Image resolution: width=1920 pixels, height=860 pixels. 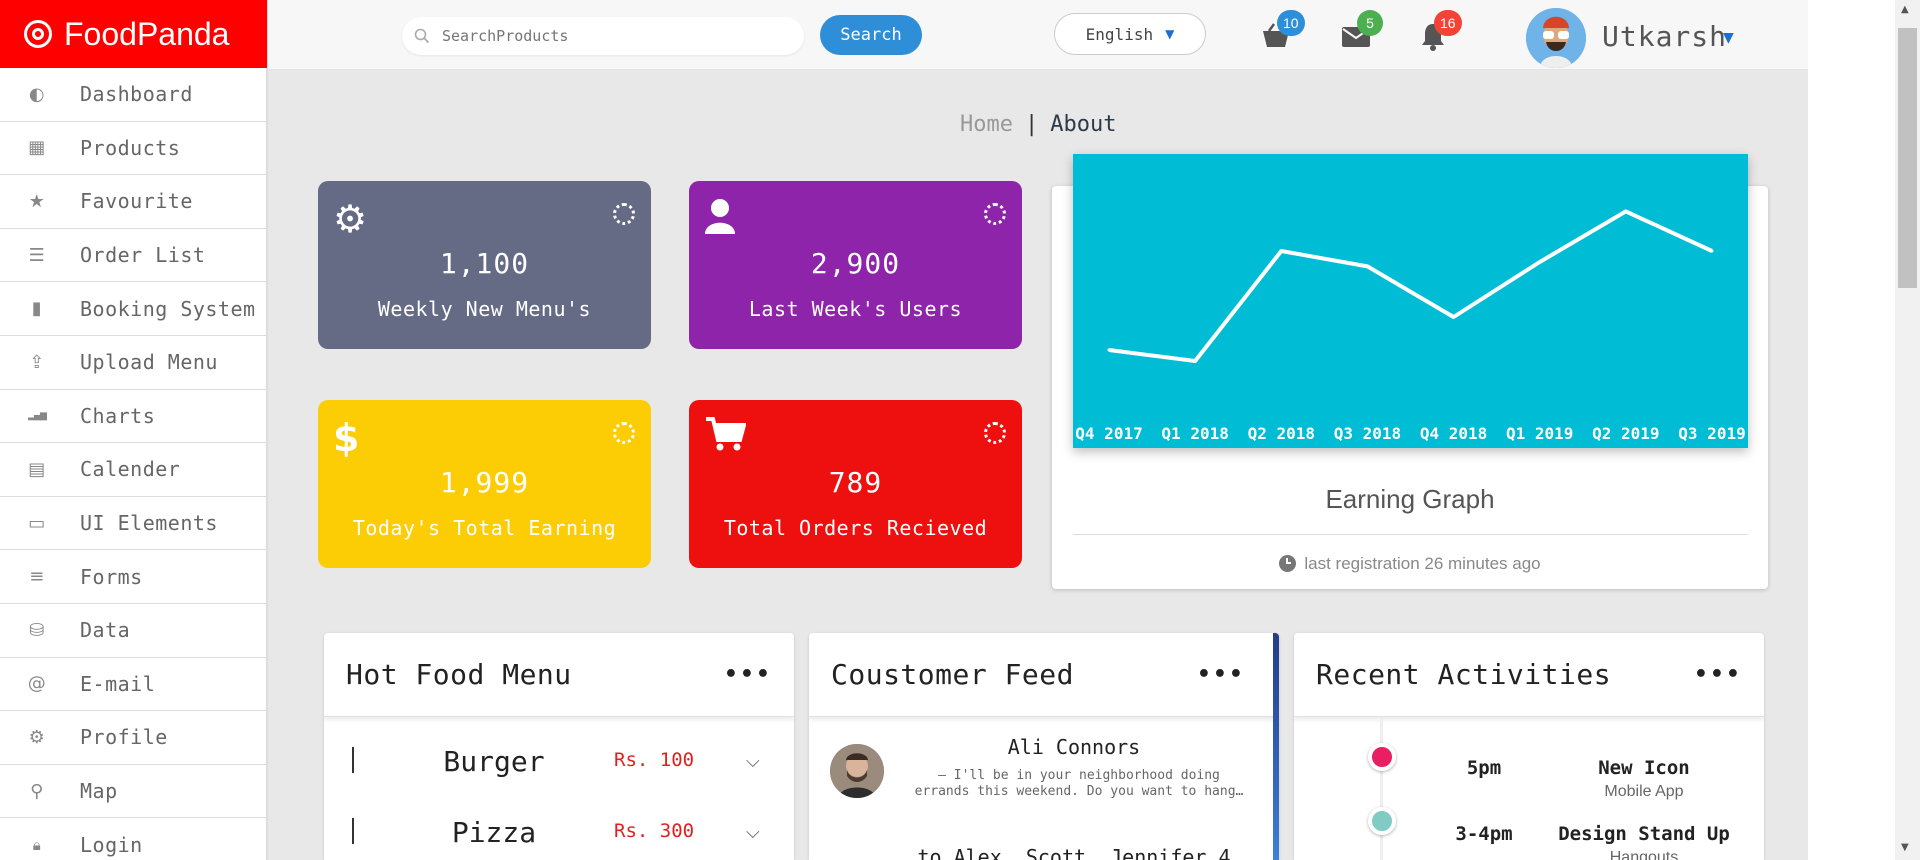 I want to click on monitor-icon: ▭, so click(x=37, y=523).